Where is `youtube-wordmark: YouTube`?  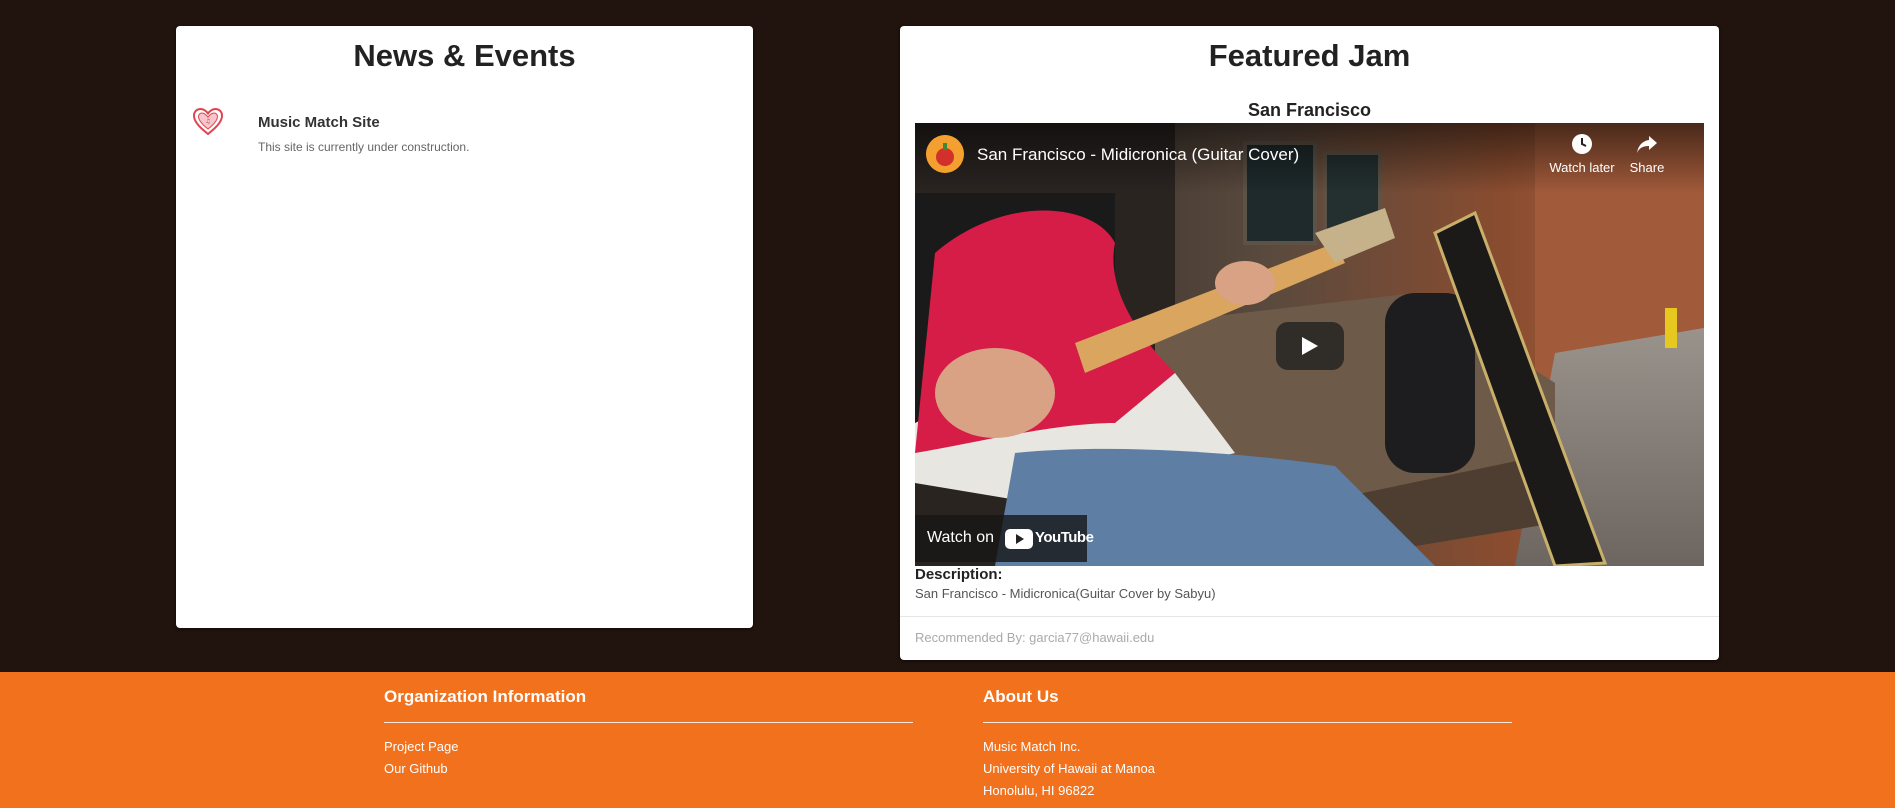
youtube-wordmark: YouTube is located at coordinates (1064, 537).